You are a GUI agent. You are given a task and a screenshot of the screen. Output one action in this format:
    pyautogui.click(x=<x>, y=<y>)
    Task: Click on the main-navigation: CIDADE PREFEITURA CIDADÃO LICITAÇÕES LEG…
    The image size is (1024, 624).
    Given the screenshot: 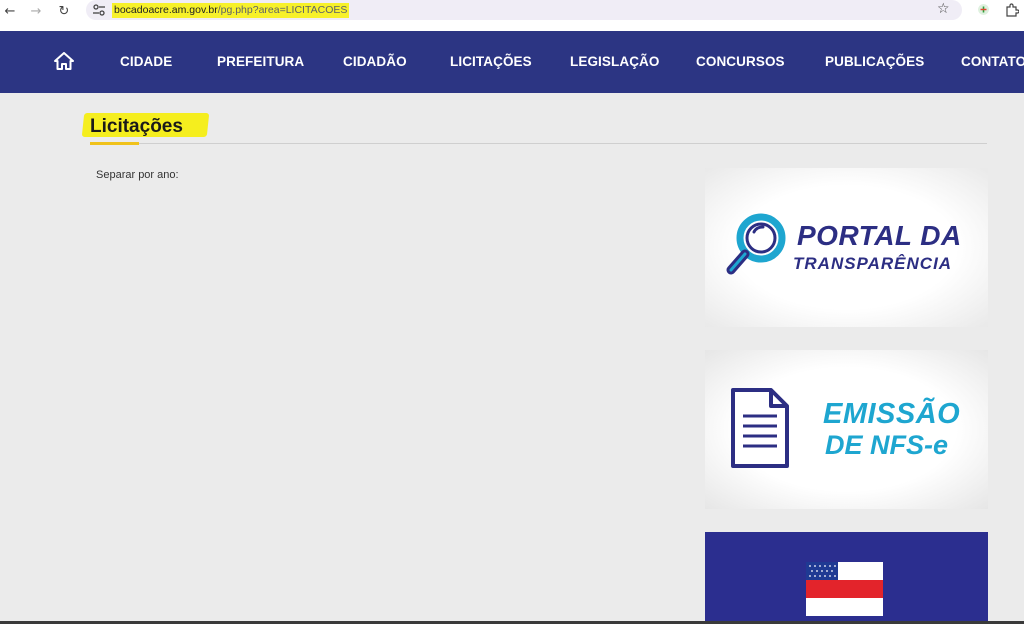 What is the action you would take?
    pyautogui.click(x=512, y=62)
    